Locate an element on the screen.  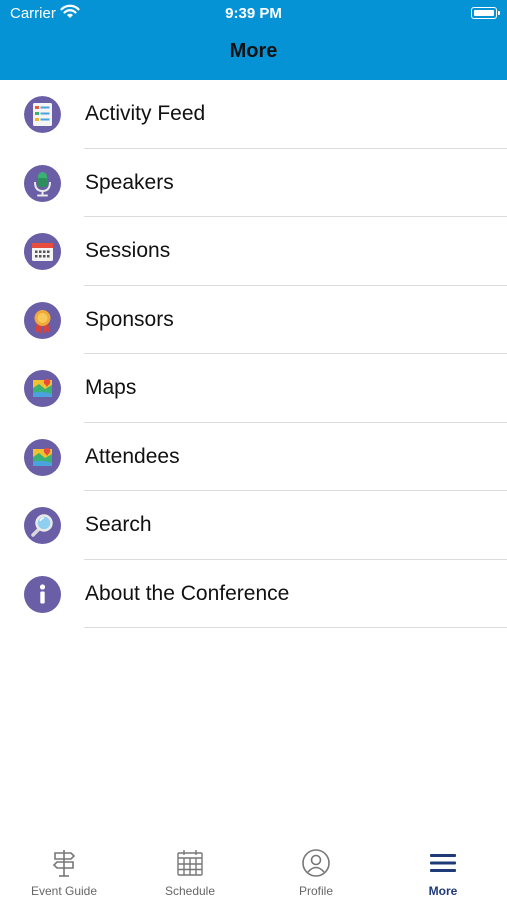
map-icon is located at coordinates (42, 388).